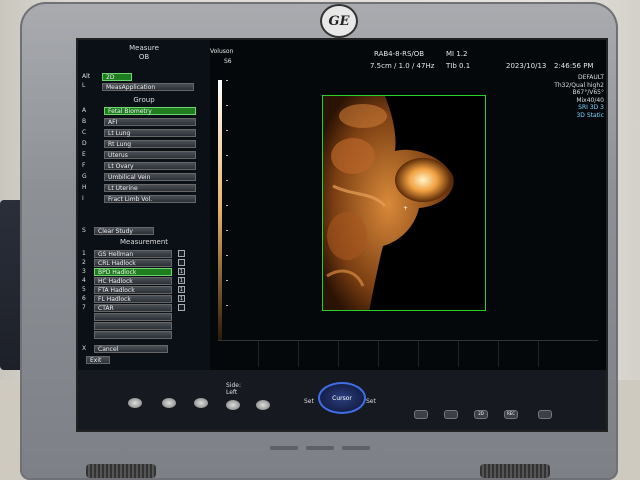 The image size is (640, 480). I want to click on speaker-grille-right, so click(515, 471).